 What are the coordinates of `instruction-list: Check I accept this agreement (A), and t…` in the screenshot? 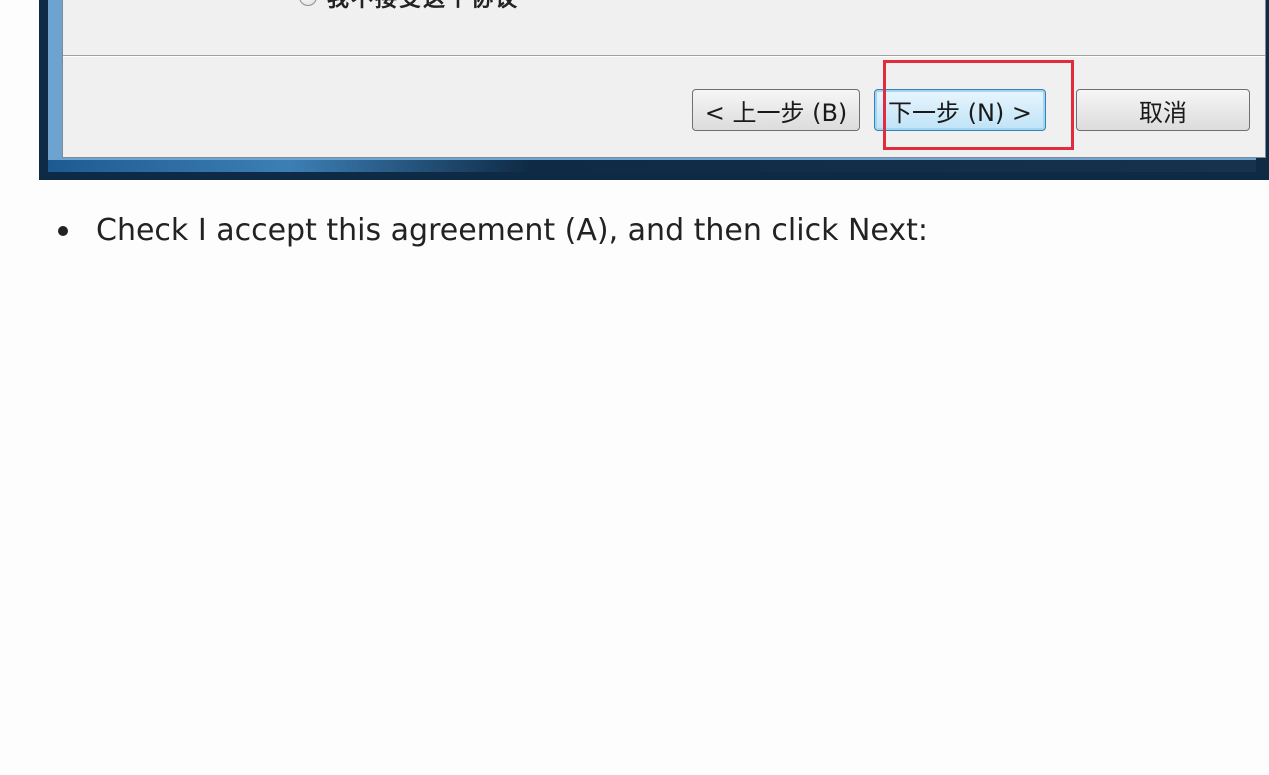 It's located at (492, 231).